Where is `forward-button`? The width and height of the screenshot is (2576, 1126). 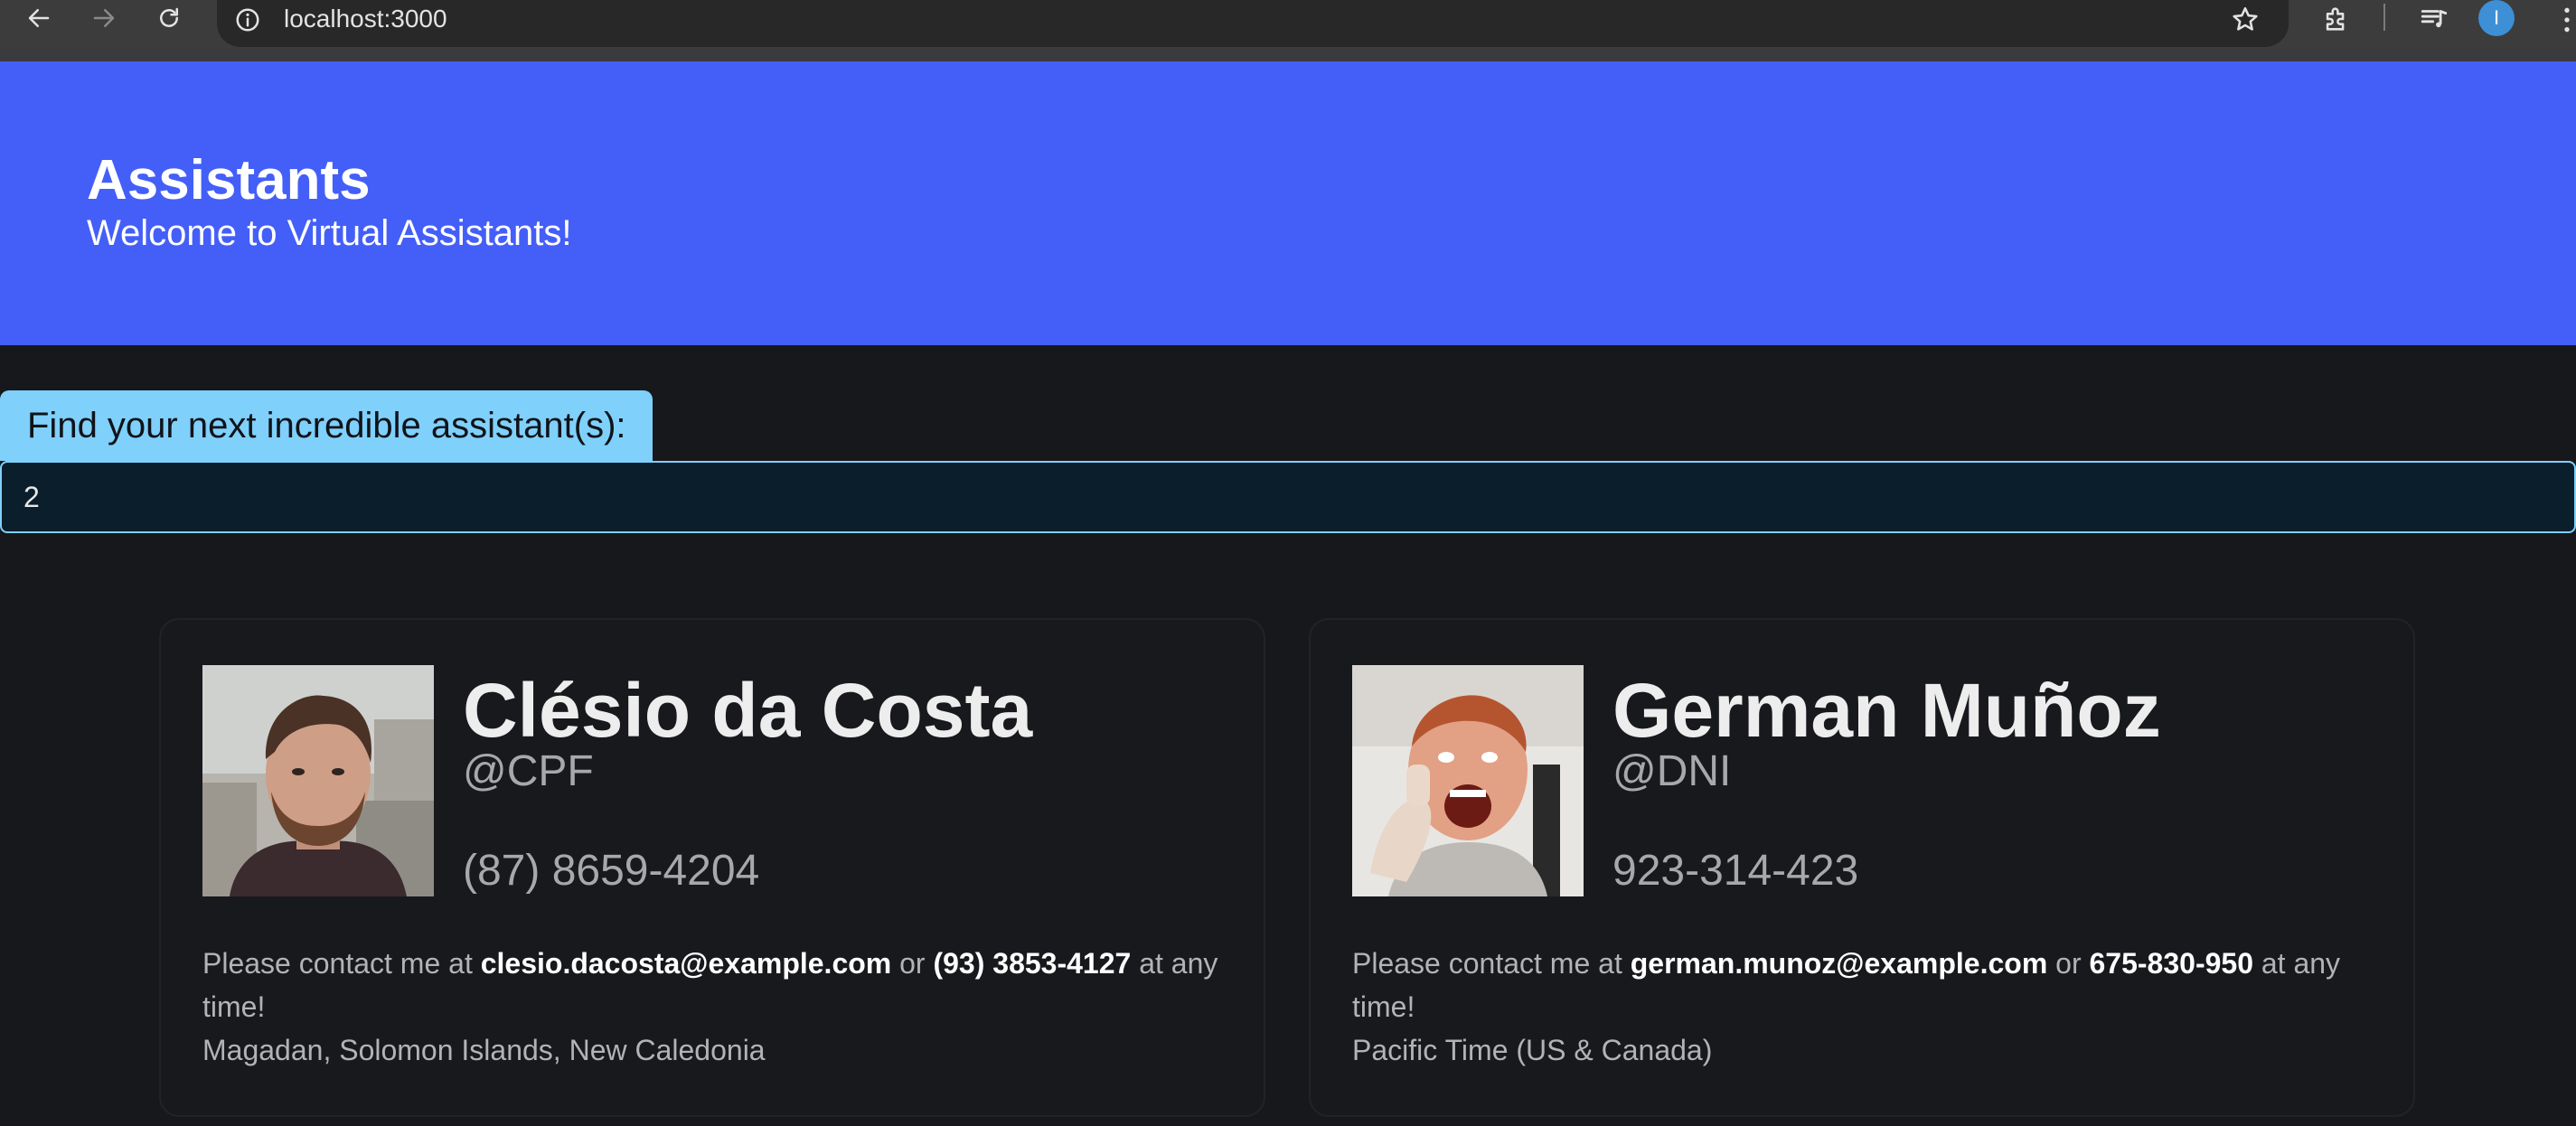 forward-button is located at coordinates (104, 18).